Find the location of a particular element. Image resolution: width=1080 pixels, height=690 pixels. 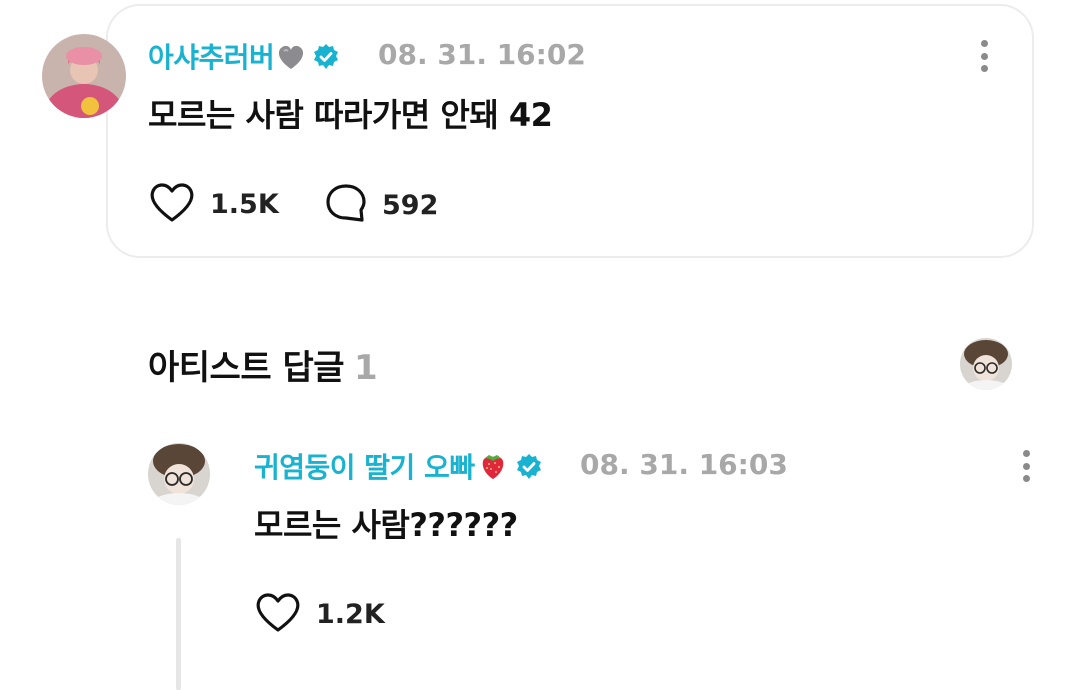

reply-username: 귀염둥이 딸기 오빠 is located at coordinates (398, 467).